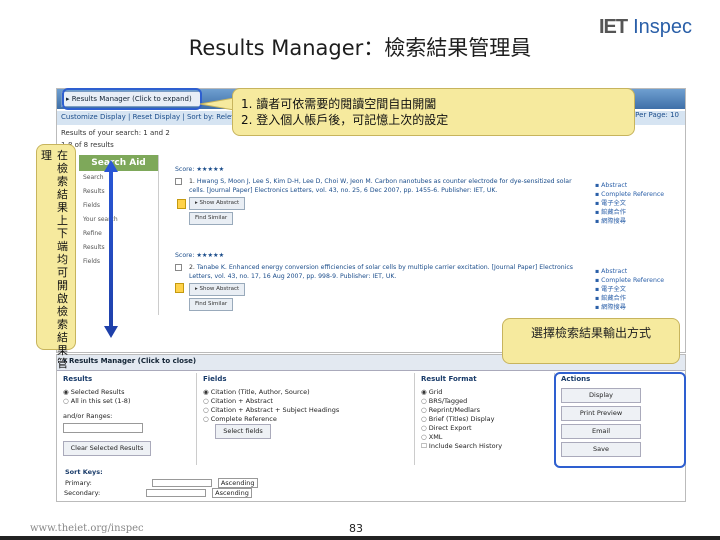  Describe the element at coordinates (217, 104) in the screenshot. I see `callout-pointer` at that location.